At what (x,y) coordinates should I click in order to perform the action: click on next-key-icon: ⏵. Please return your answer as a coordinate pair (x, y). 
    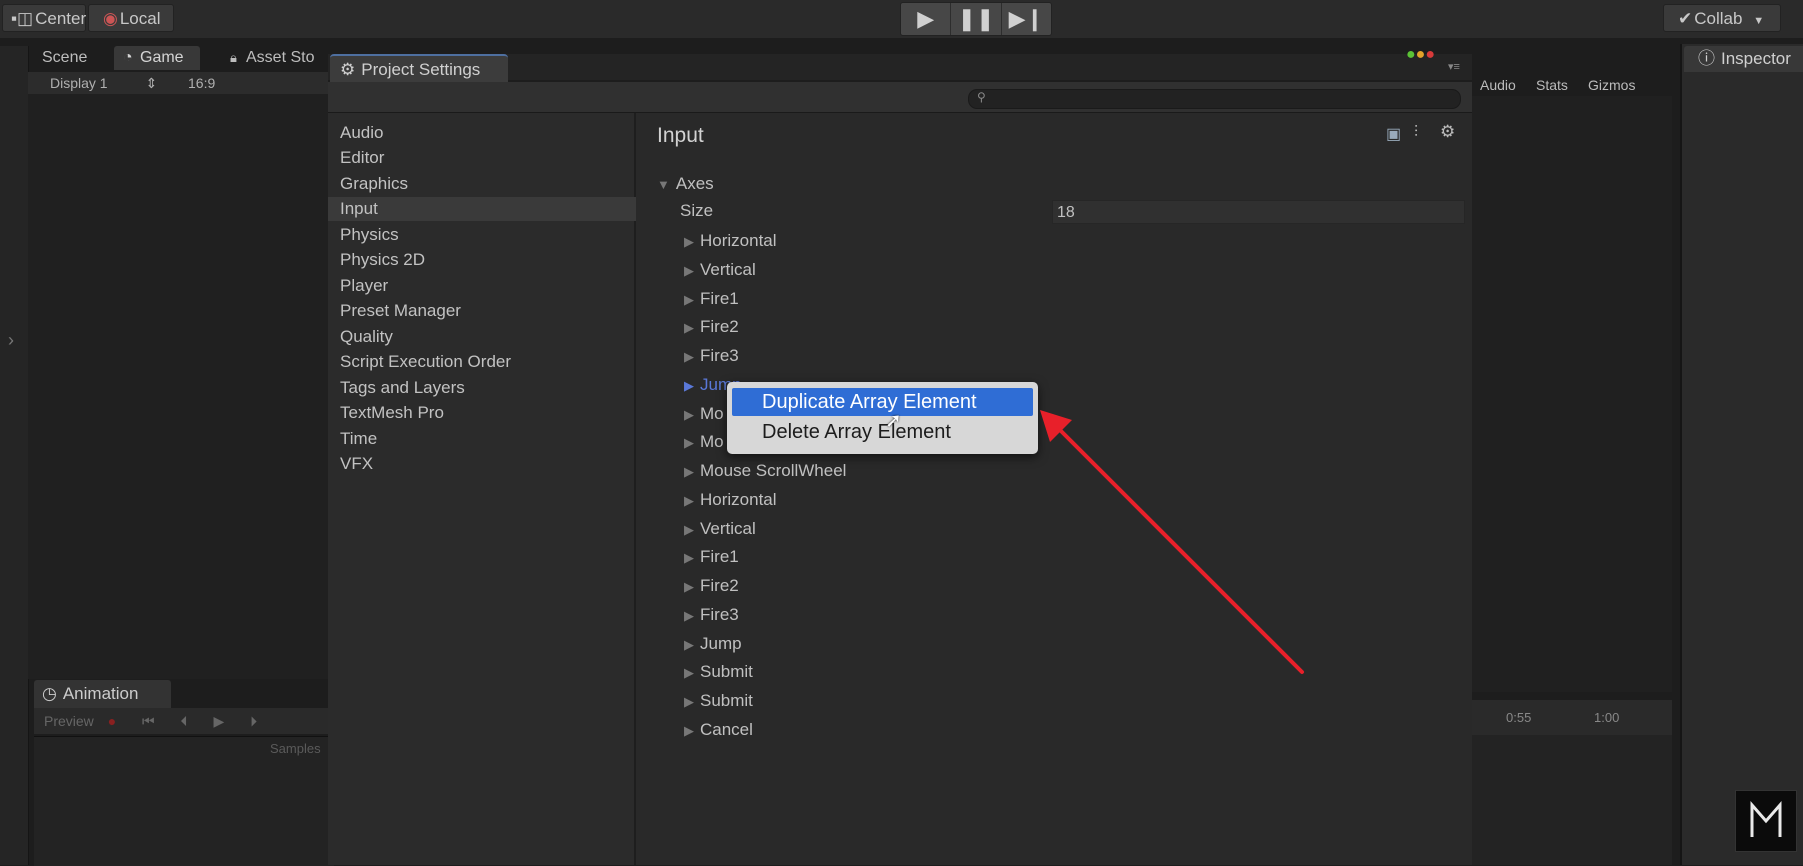
    Looking at the image, I should click on (253, 721).